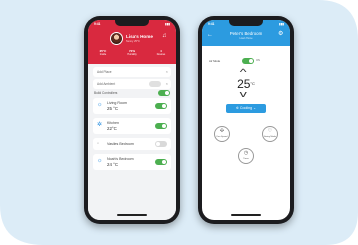  What do you see at coordinates (243, 72) in the screenshot?
I see `chevron-up-icon: ^` at bounding box center [243, 72].